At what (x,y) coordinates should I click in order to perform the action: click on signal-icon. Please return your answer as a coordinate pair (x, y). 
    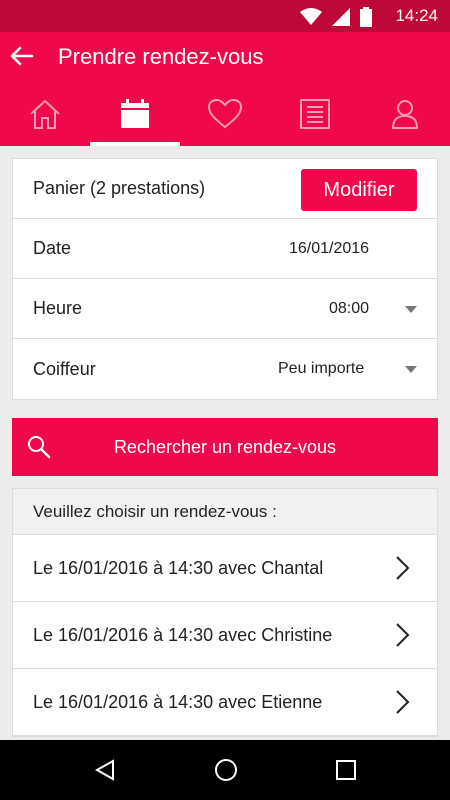
    Looking at the image, I should click on (341, 17).